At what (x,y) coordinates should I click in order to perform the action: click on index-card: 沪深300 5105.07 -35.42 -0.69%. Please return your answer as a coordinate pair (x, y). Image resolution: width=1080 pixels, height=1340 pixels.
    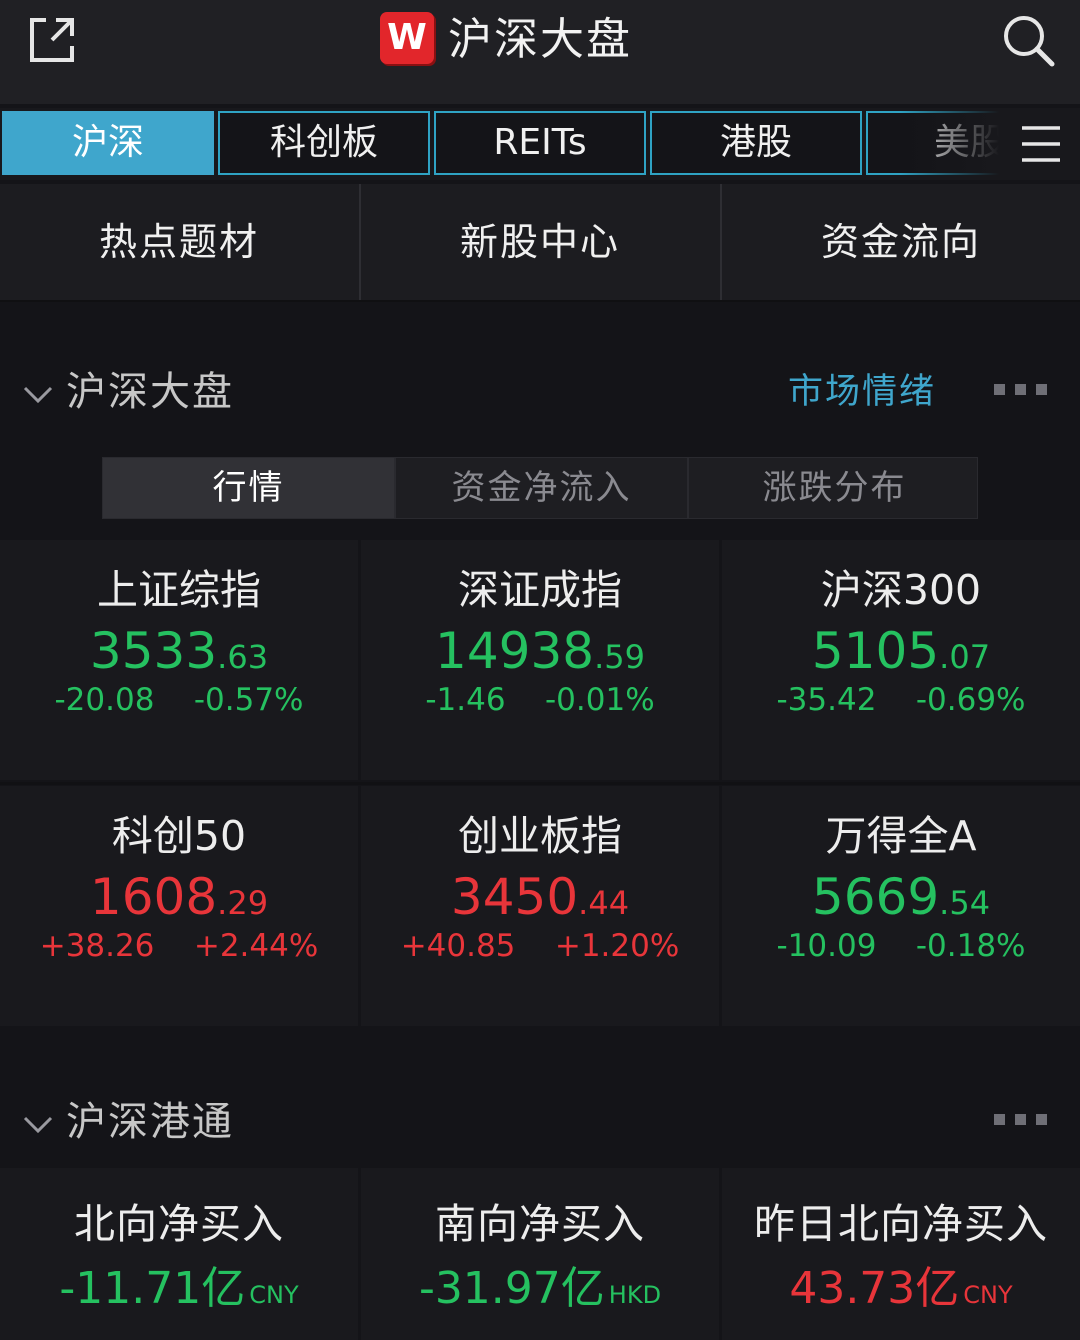
    Looking at the image, I should click on (901, 660).